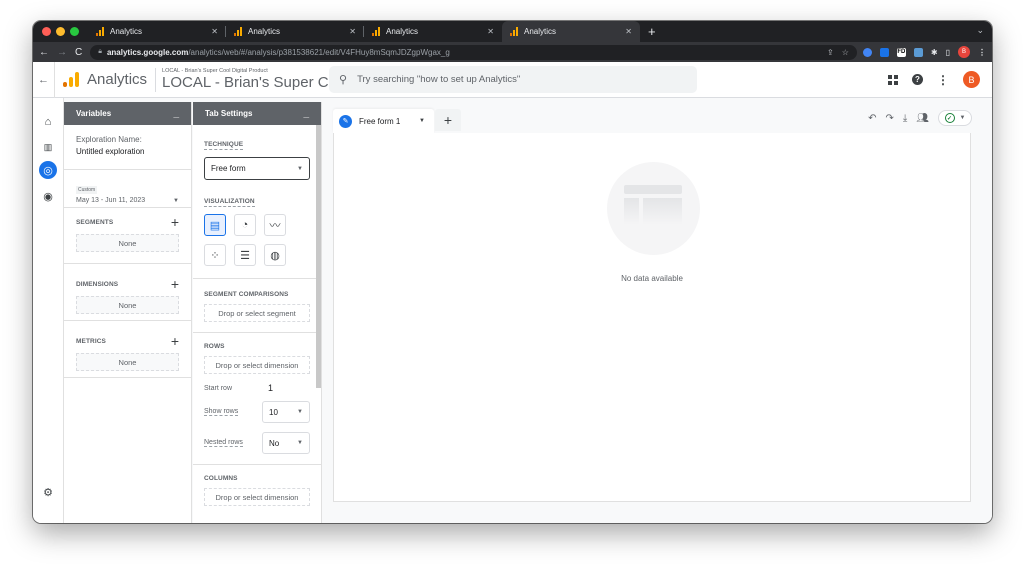 Image resolution: width=1024 pixels, height=565 pixels. What do you see at coordinates (109, 139) in the screenshot?
I see `exploration-name-label: Exploration Name:` at bounding box center [109, 139].